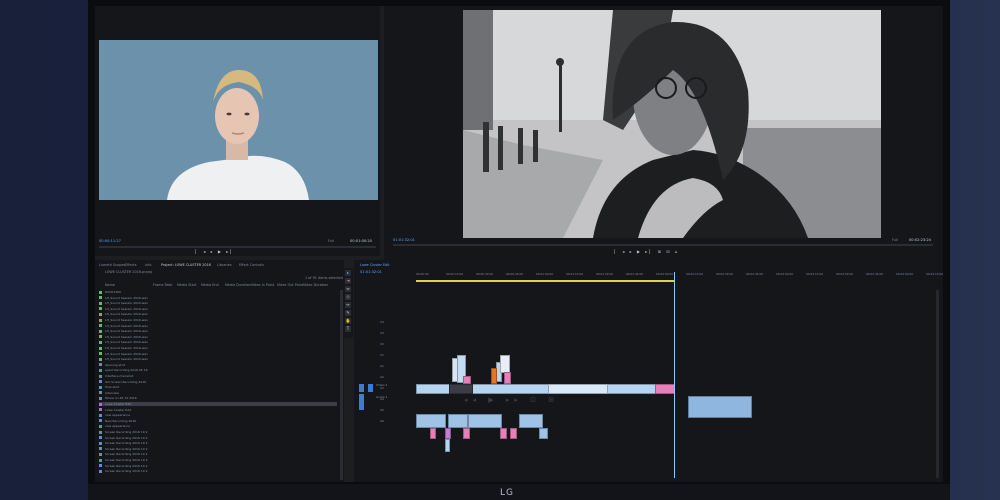  What do you see at coordinates (238, 120) in the screenshot?
I see `source-video-frame` at bounding box center [238, 120].